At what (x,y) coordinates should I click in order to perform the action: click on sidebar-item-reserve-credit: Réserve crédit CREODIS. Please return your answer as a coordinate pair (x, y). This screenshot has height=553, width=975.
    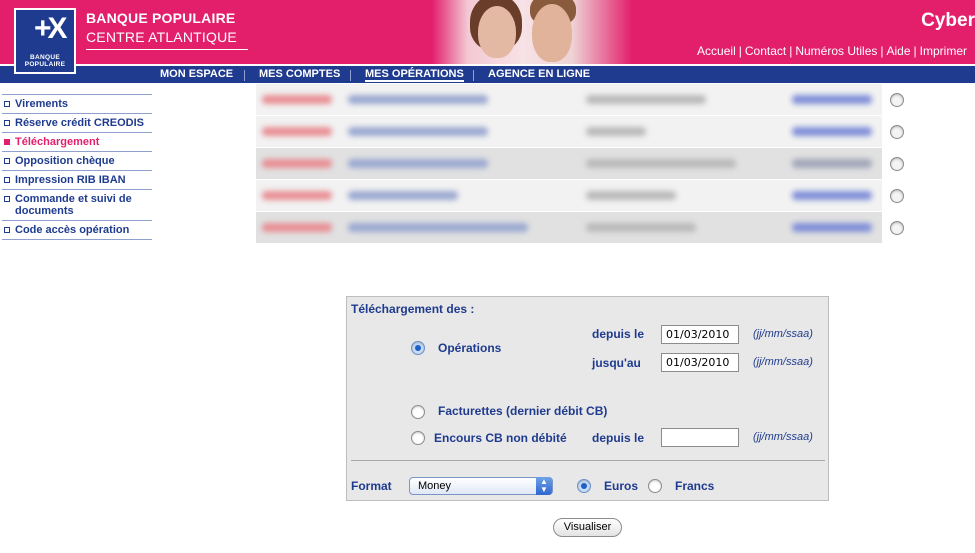
    Looking at the image, I should click on (77, 122).